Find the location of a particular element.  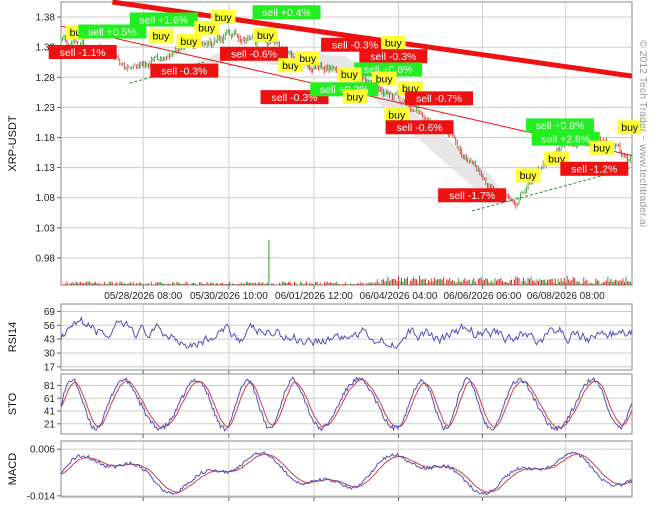

price-ytick-label: 1.18 is located at coordinates (46, 138).